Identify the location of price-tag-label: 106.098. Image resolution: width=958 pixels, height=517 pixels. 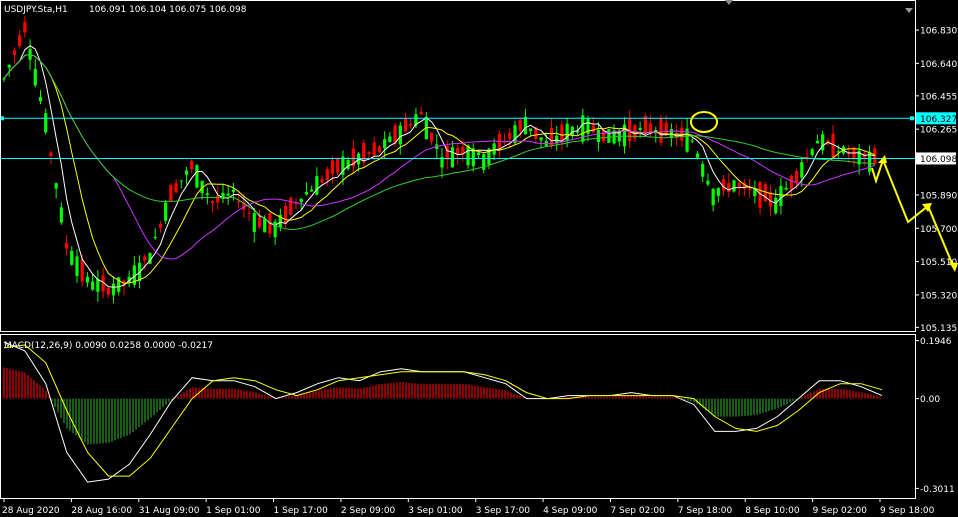
(938, 160).